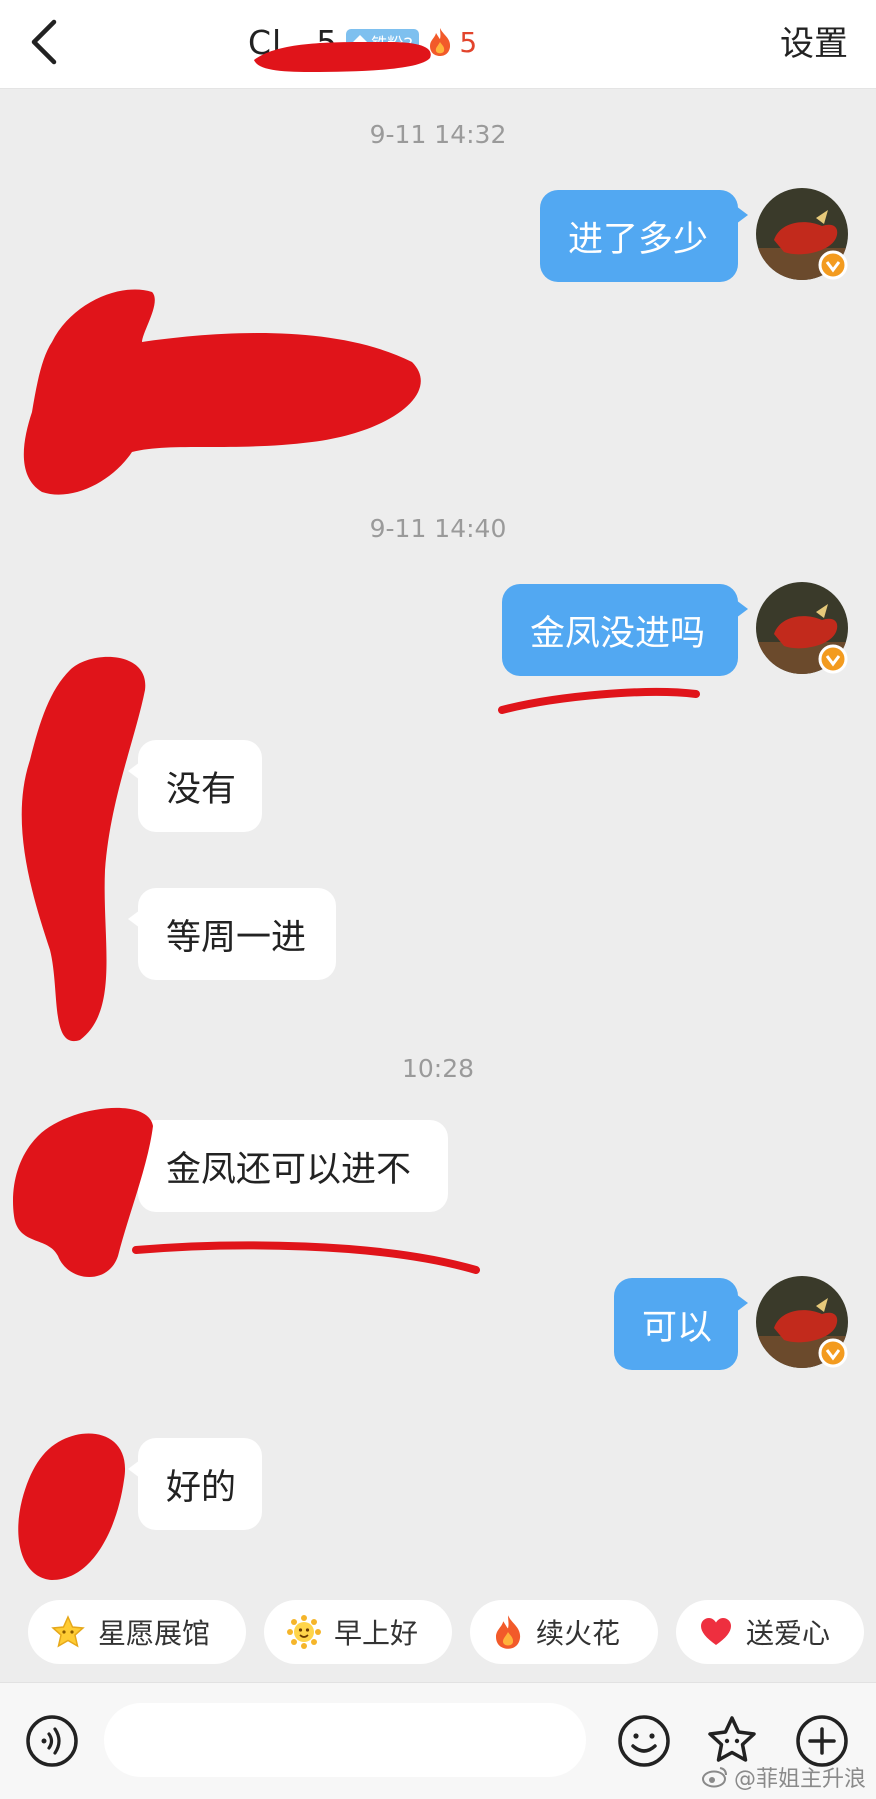 Image resolution: width=876 pixels, height=1799 pixels. I want to click on outgoing-message: 可以, so click(681, 1324).